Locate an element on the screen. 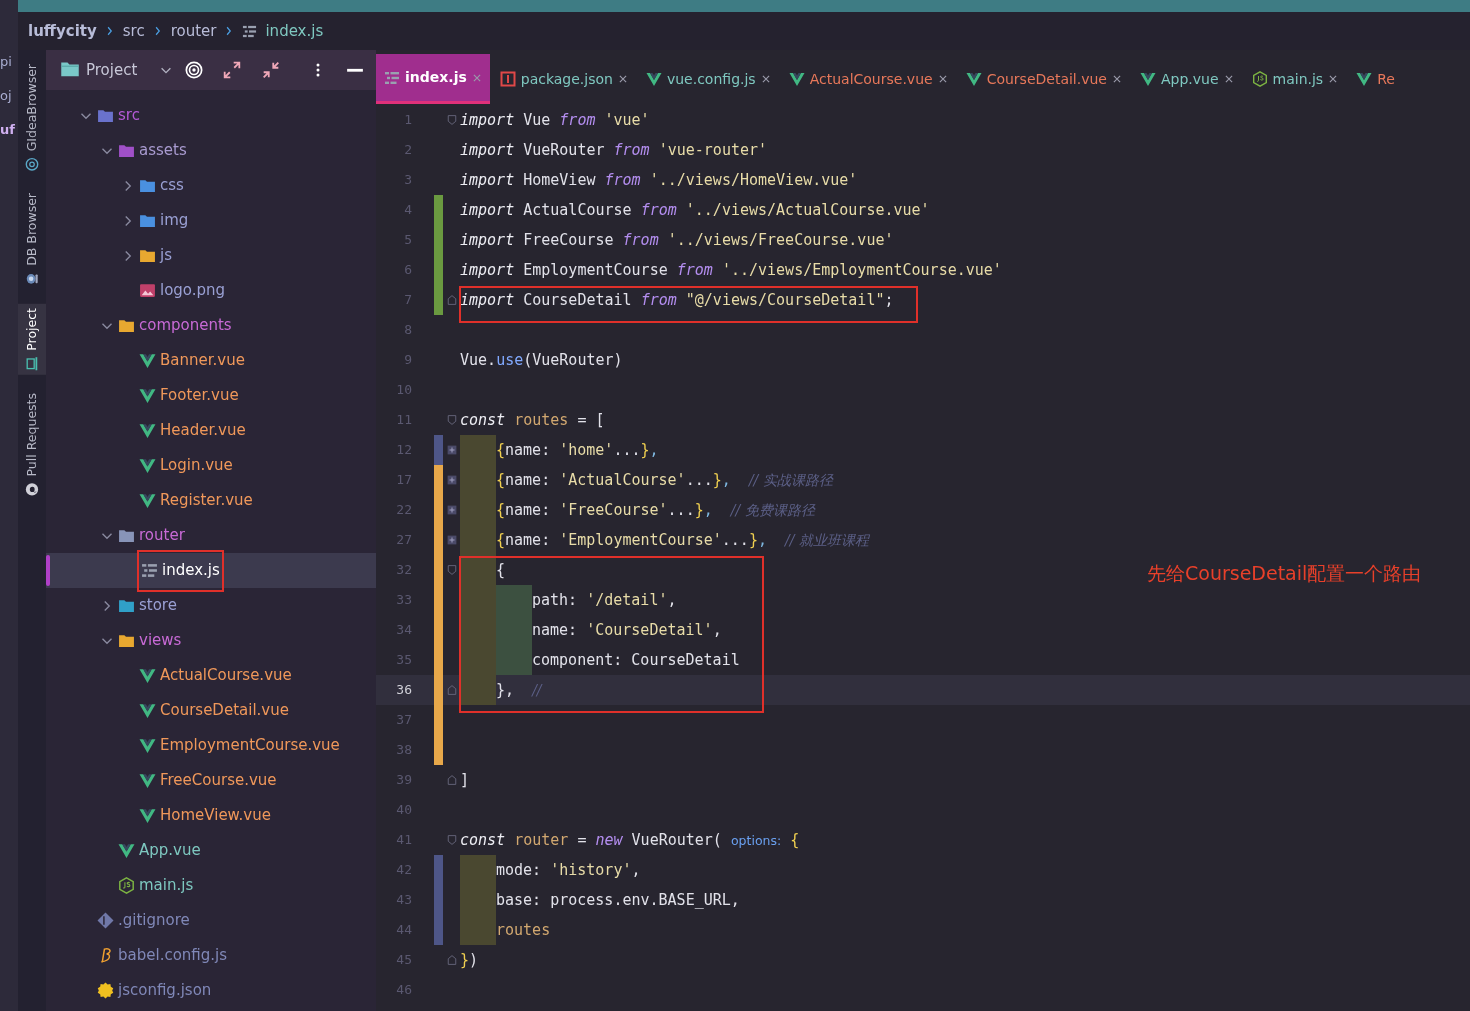 The height and width of the screenshot is (1011, 1470). line-number: 38 is located at coordinates (403, 750).